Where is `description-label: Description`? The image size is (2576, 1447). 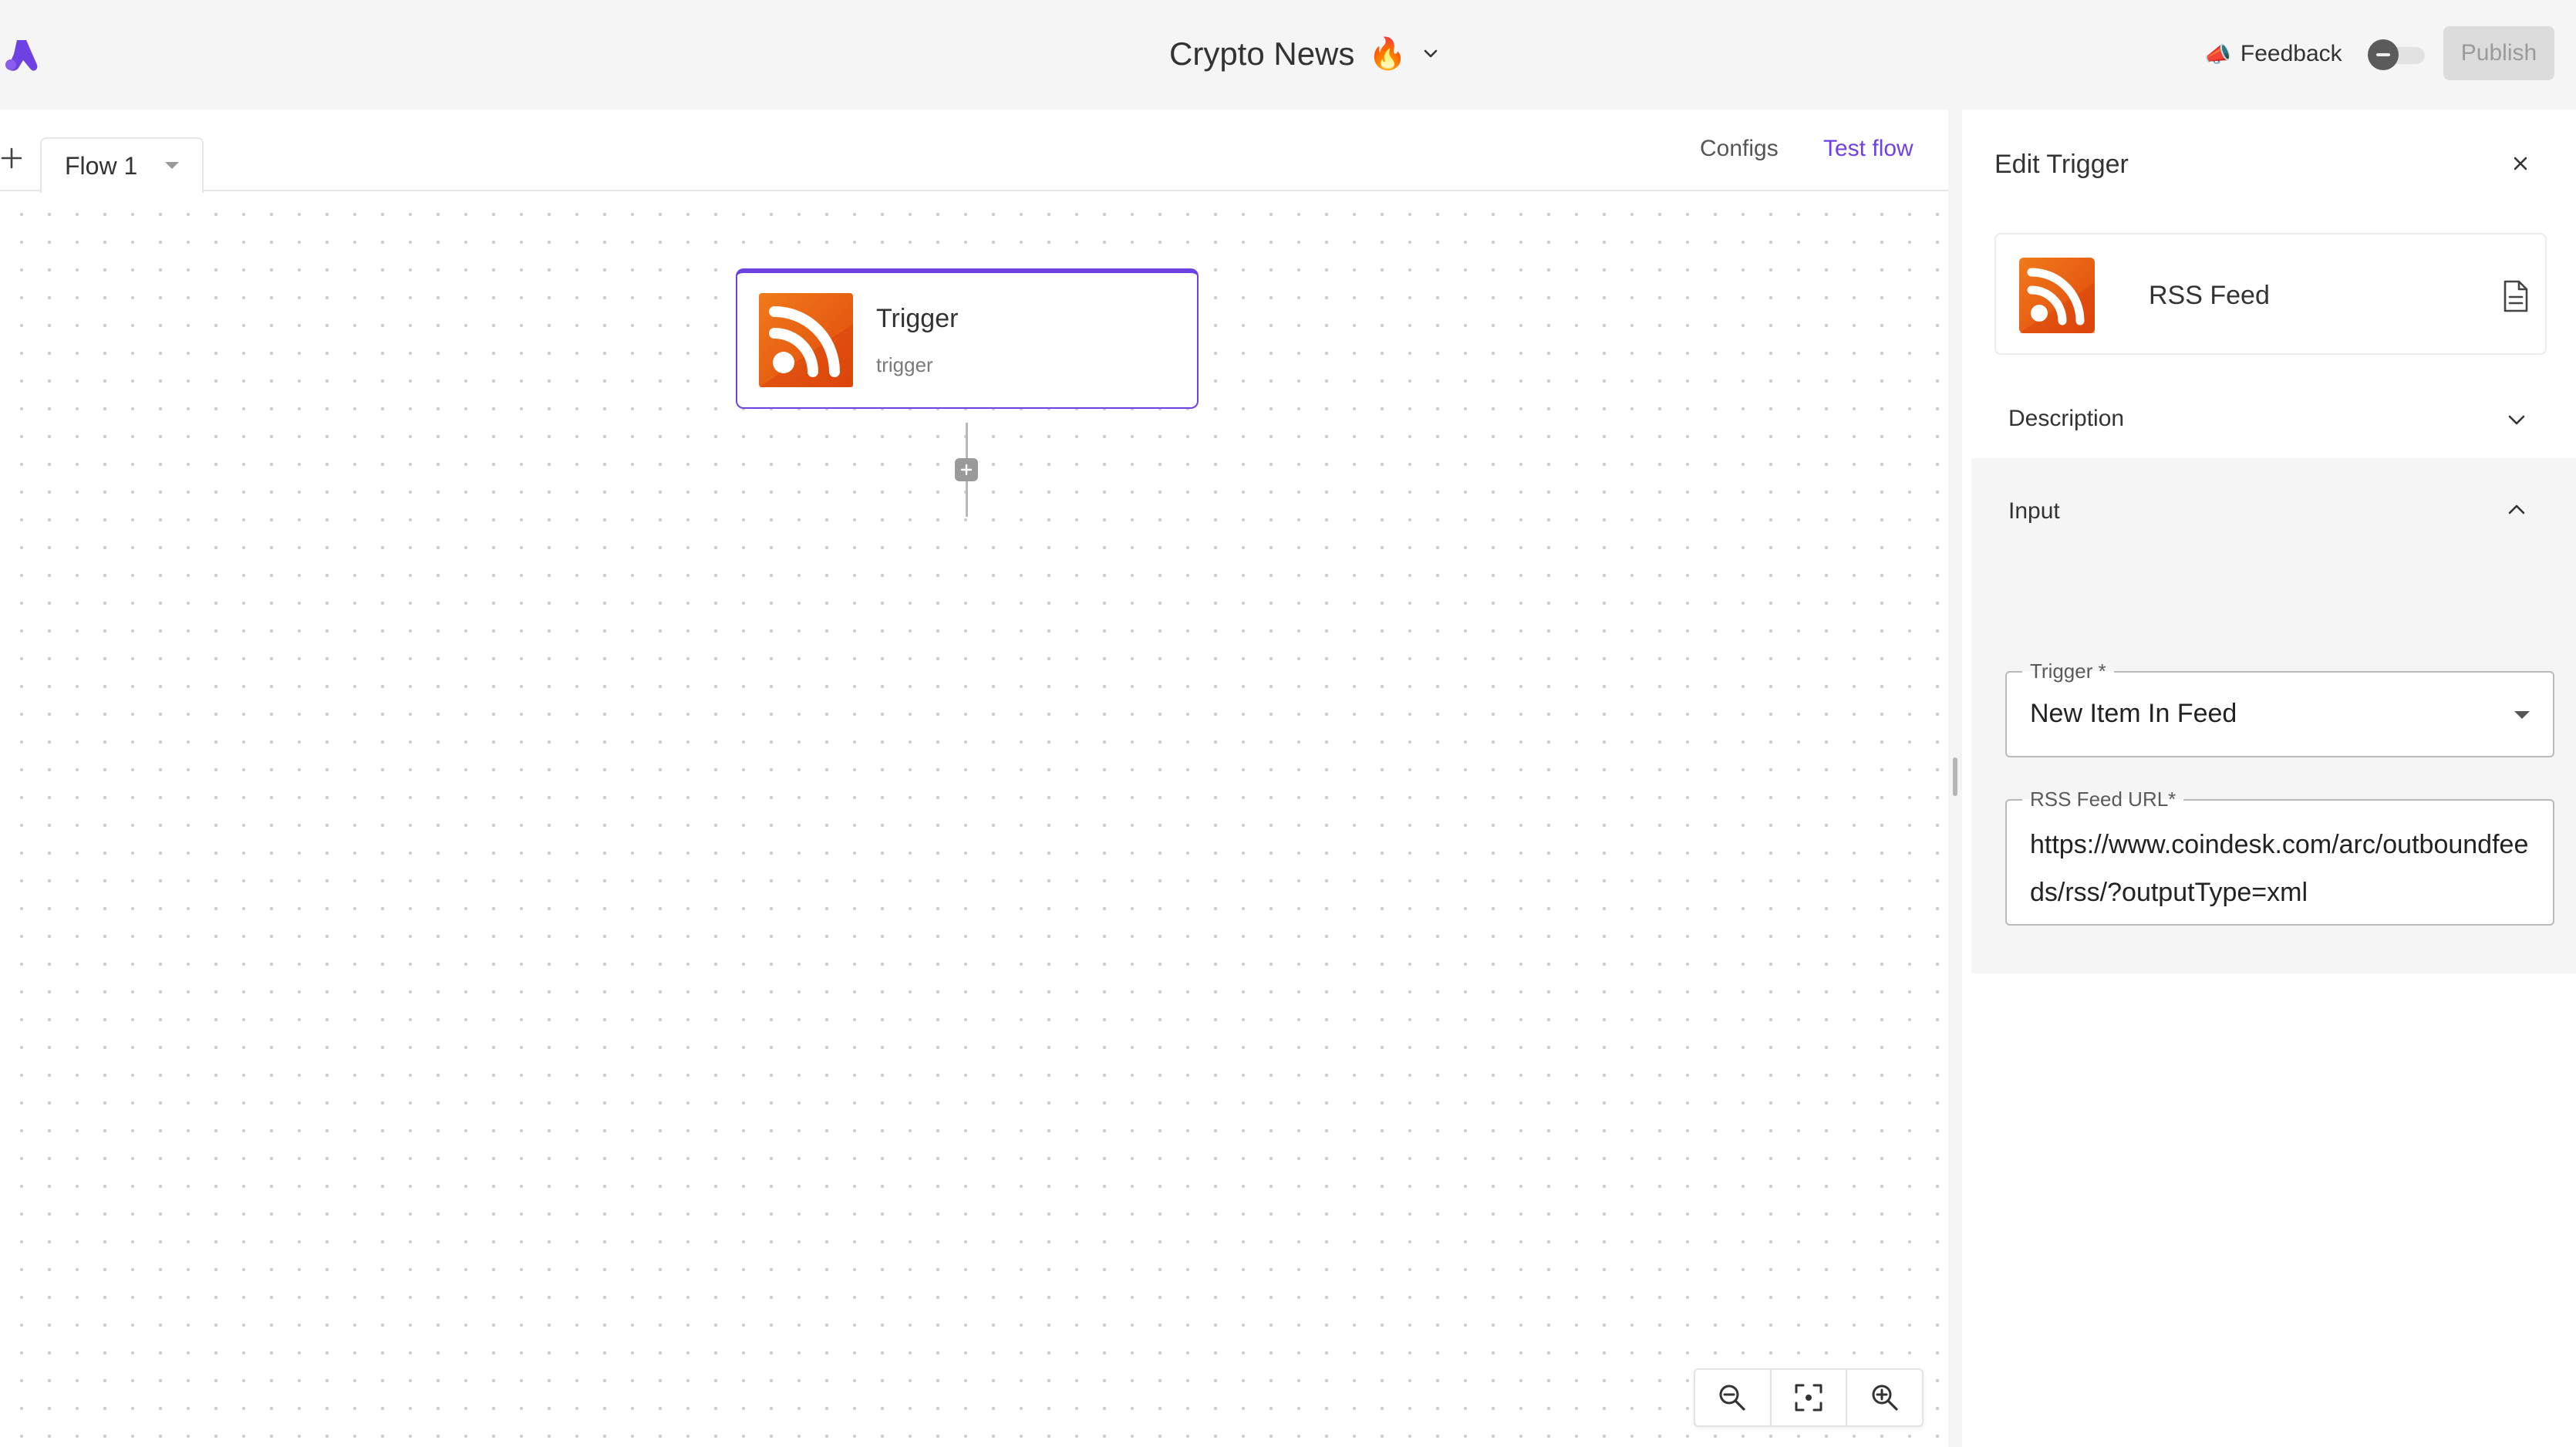 description-label: Description is located at coordinates (2066, 419).